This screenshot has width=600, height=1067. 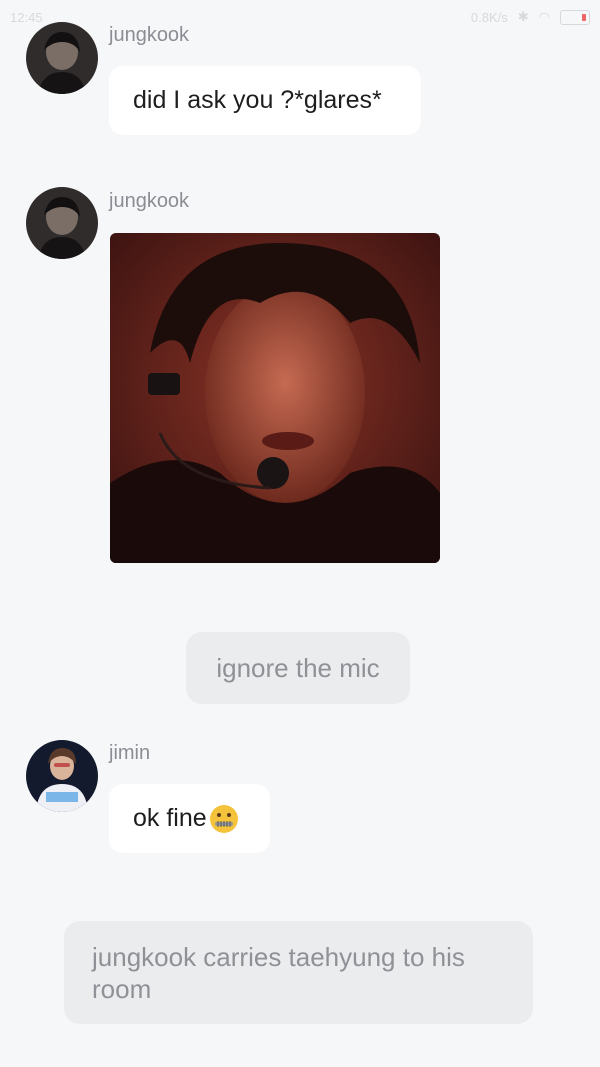 What do you see at coordinates (26, 17) in the screenshot?
I see `status-time: 12:45` at bounding box center [26, 17].